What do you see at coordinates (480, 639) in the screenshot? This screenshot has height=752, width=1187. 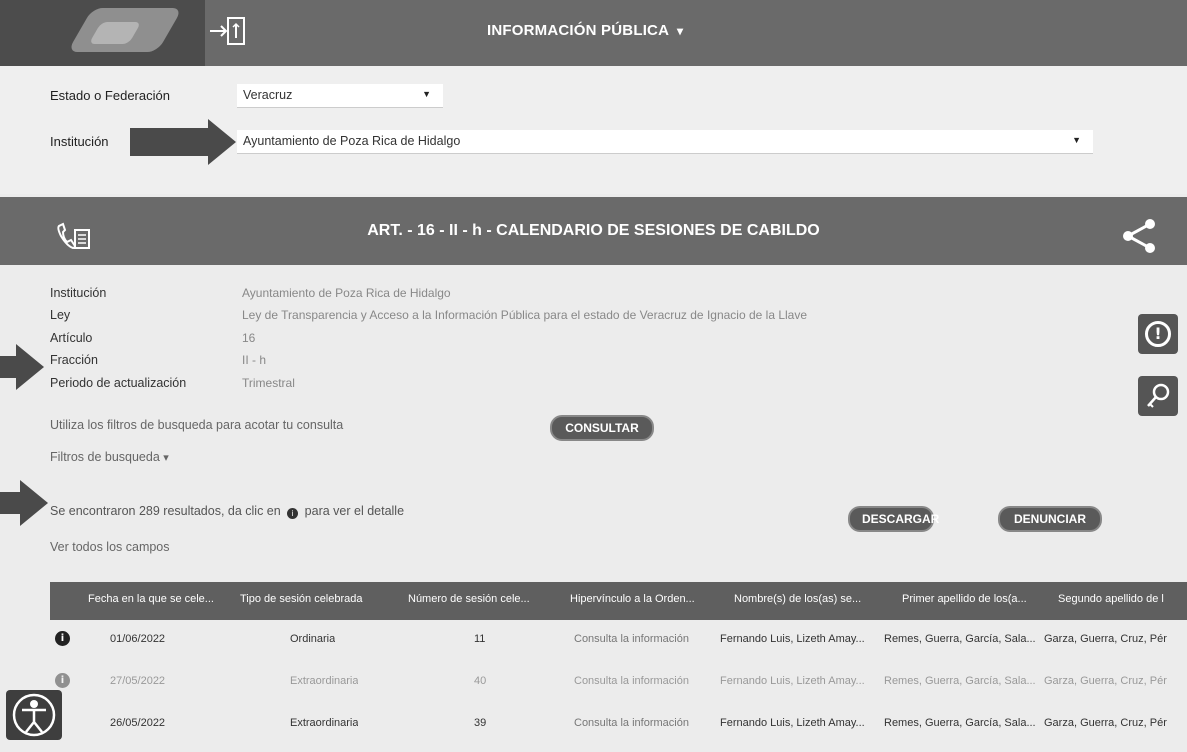 I see `cell-numero: 11` at bounding box center [480, 639].